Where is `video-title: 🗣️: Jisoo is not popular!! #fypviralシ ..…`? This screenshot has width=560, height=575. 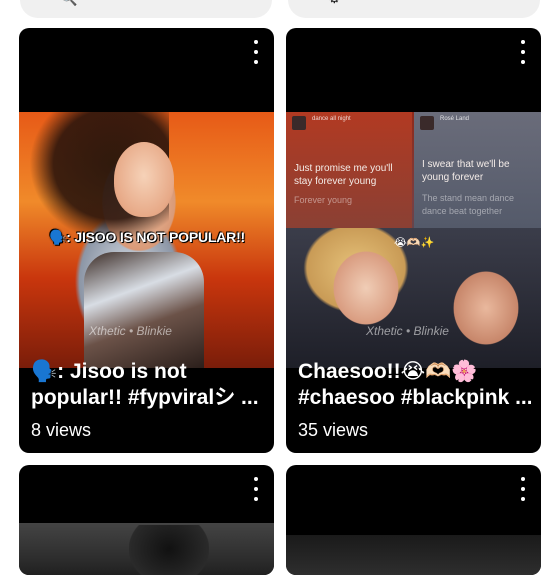
video-title: 🗣️: Jisoo is not popular!! #fypviralシ ..… is located at coordinates (147, 385).